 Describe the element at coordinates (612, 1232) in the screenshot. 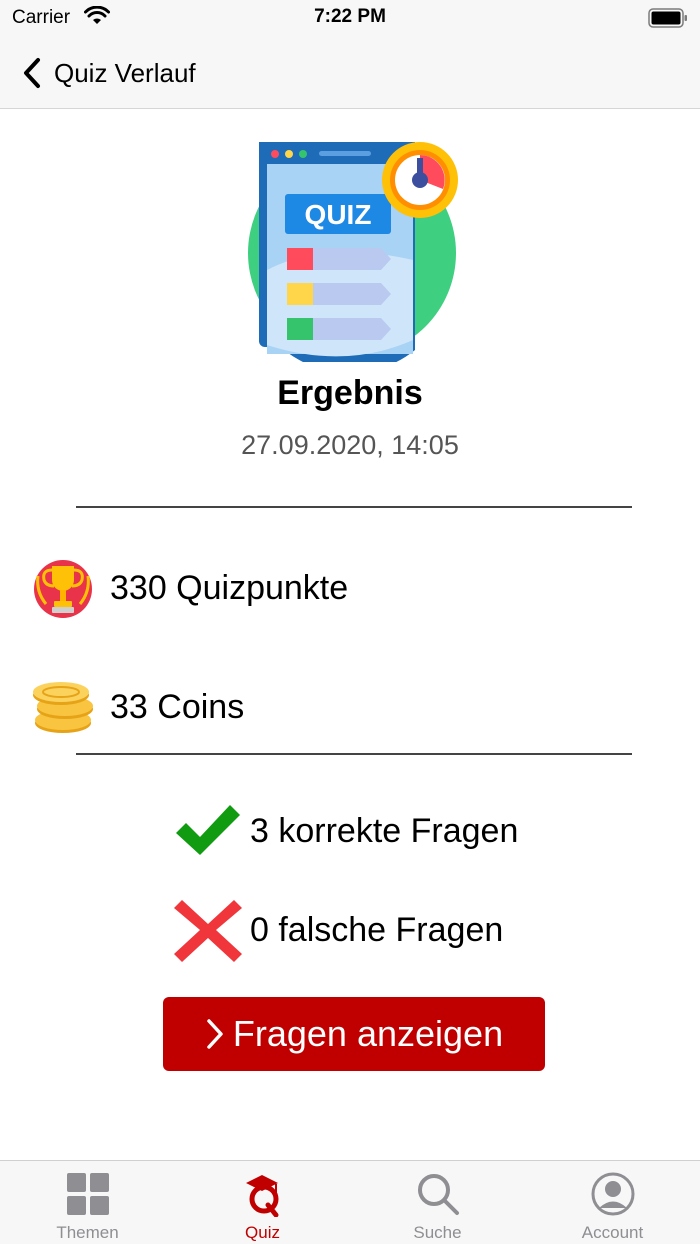

I see `tab-label: Account` at that location.